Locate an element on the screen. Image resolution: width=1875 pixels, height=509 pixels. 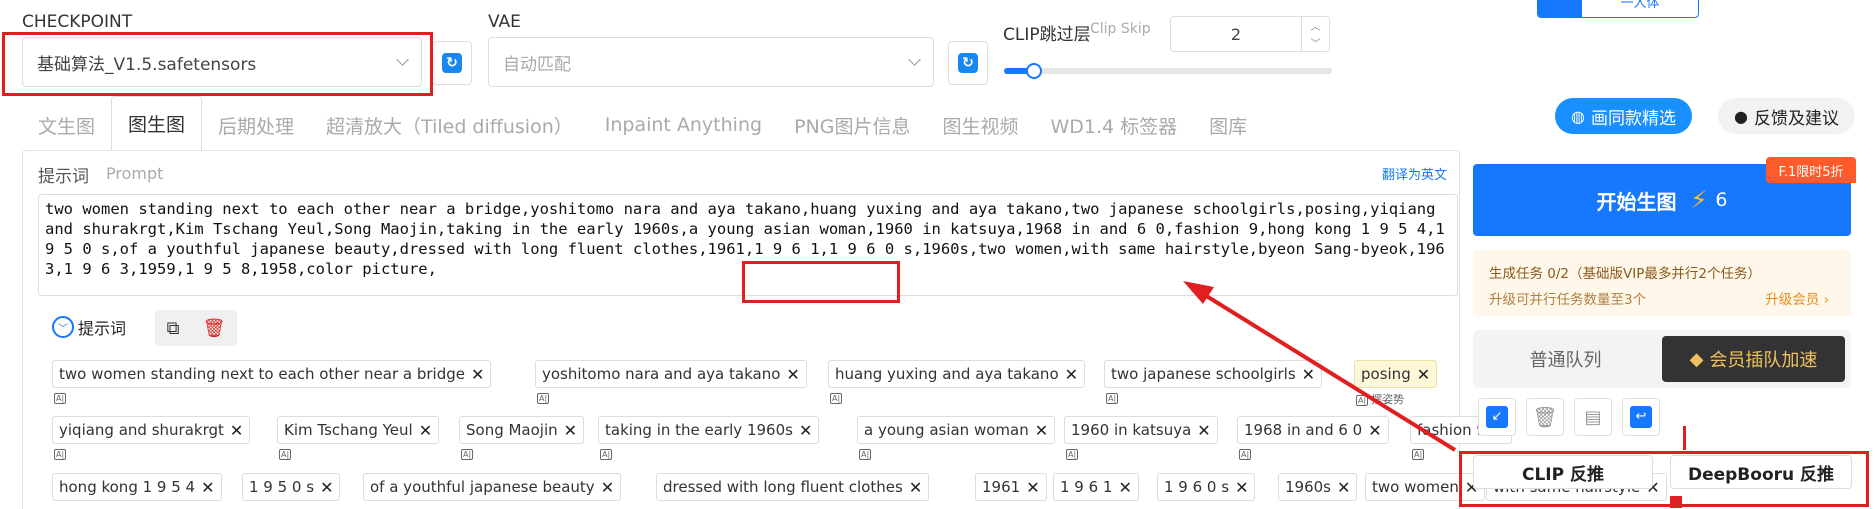
arrow-line is located at coordinates (1327, 371).